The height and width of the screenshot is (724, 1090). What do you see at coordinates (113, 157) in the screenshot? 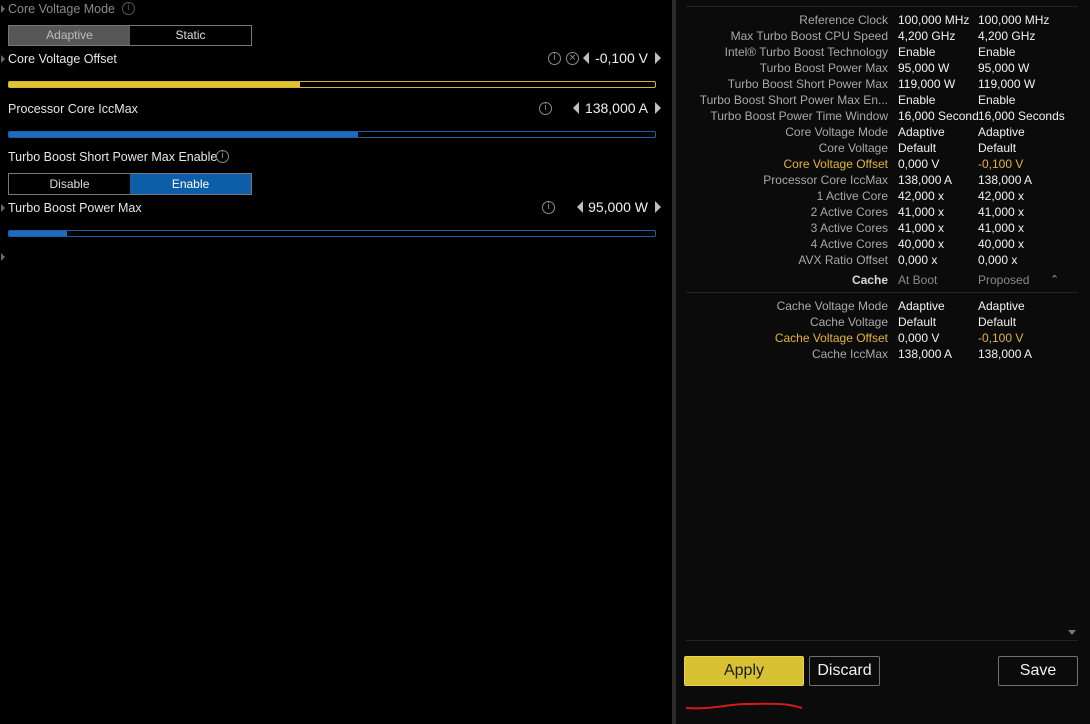
I see `turbo-boost-short-power-max-enable-label: Turbo Boost Short Power Max Enable` at bounding box center [113, 157].